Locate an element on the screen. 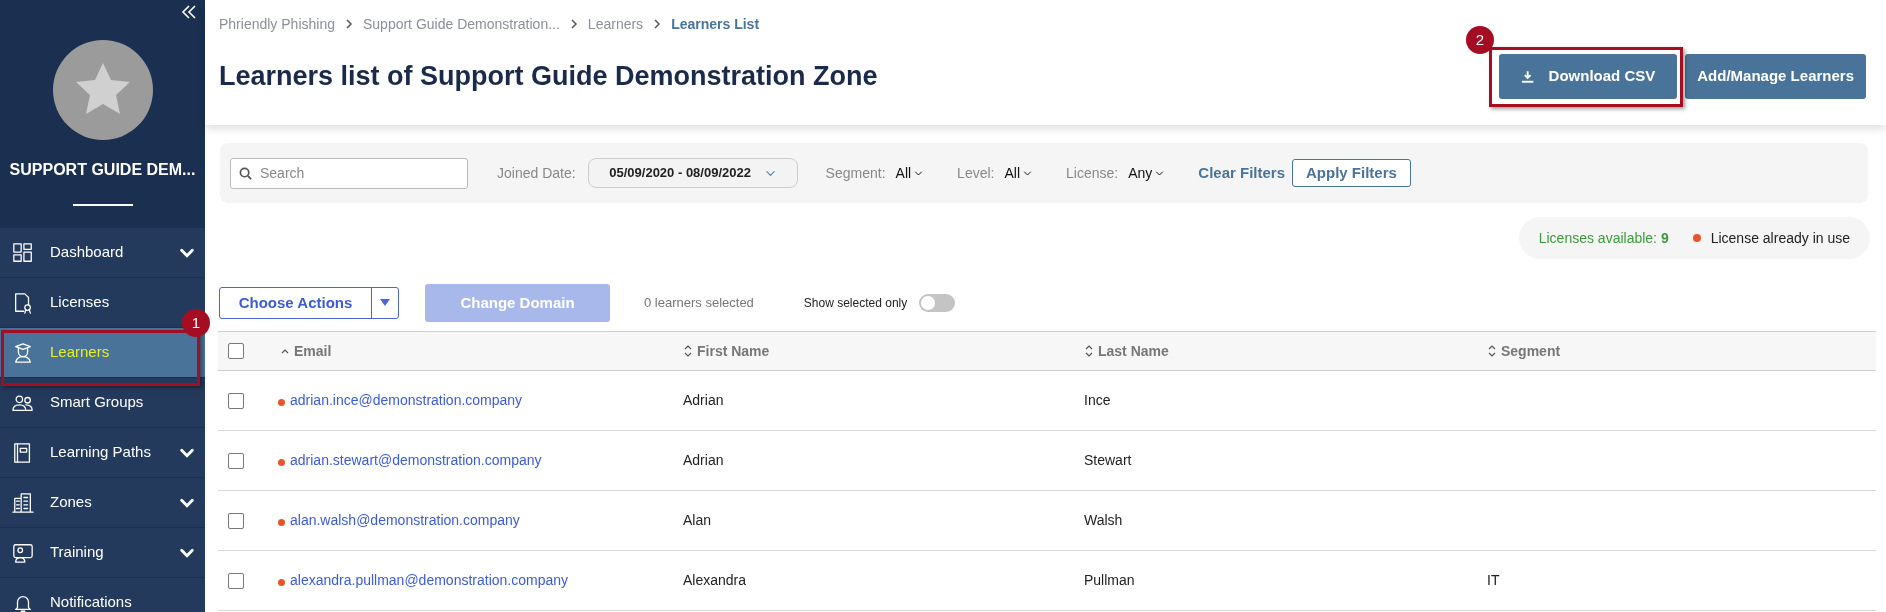 The image size is (1886, 612). table-cell-text: Ince is located at coordinates (1098, 400).